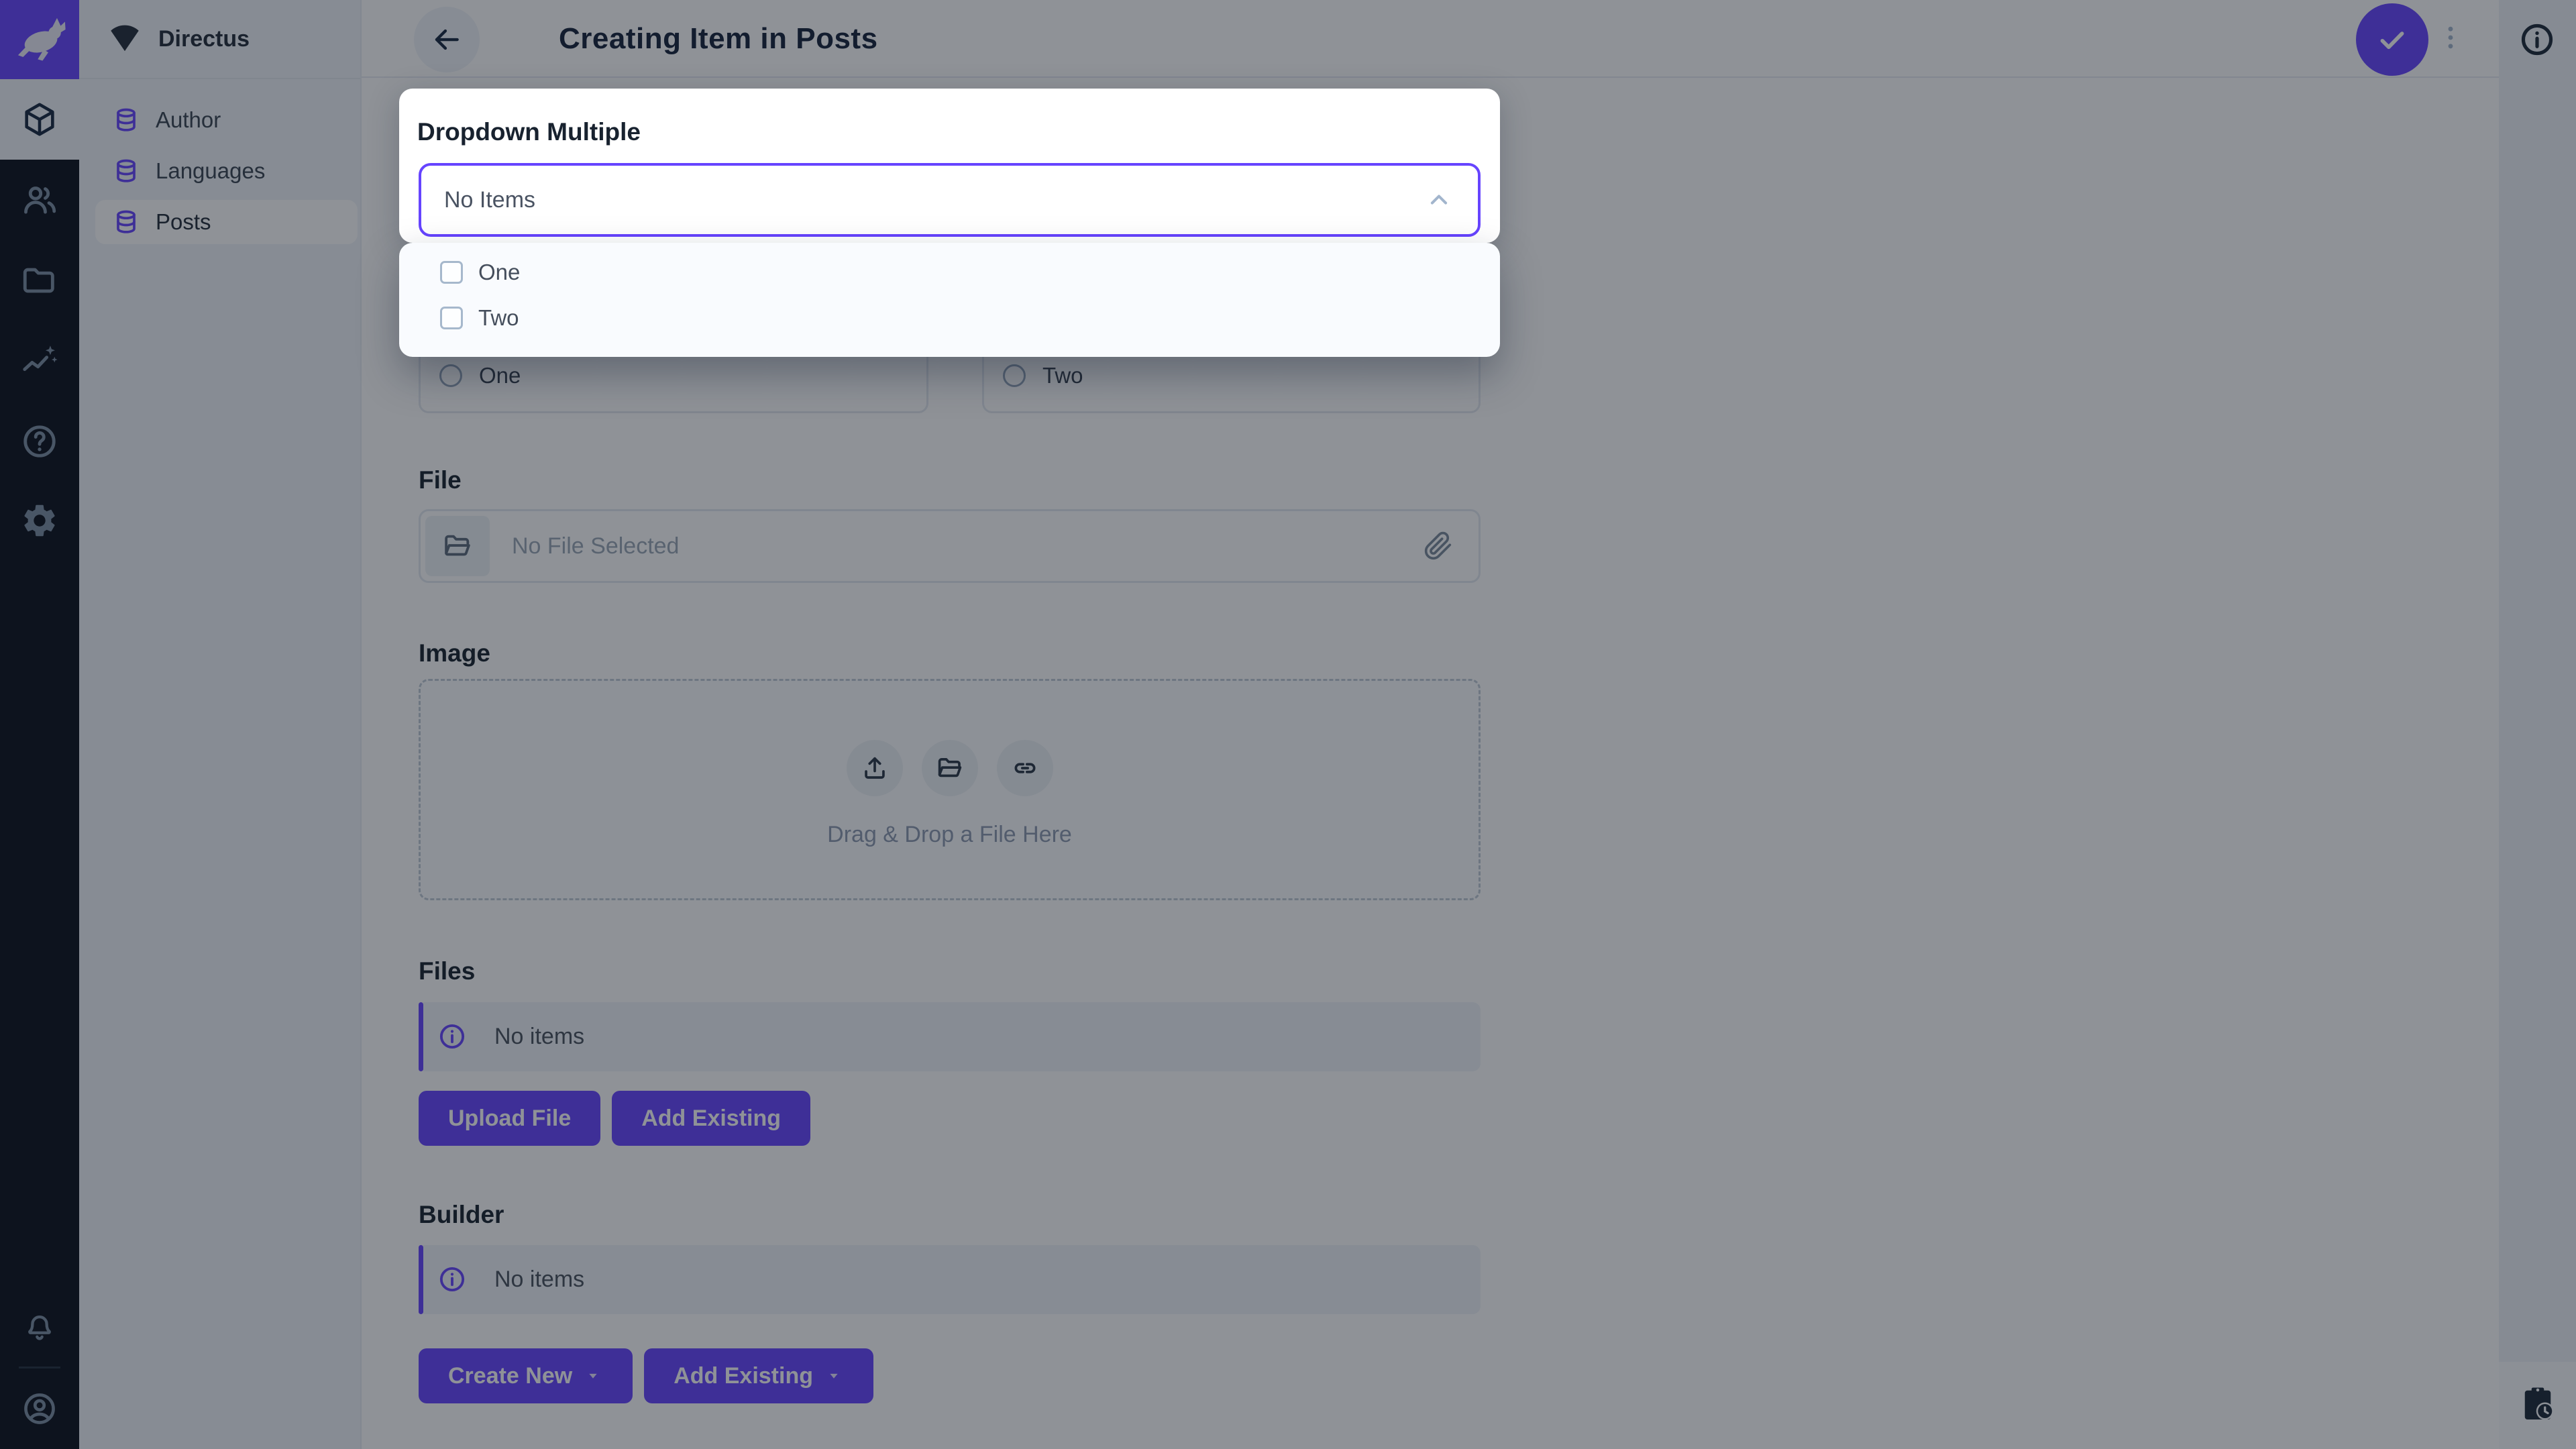 This screenshot has height=1449, width=2576. I want to click on dropdown-field-card: Dropdown Multiple No Items, so click(949, 166).